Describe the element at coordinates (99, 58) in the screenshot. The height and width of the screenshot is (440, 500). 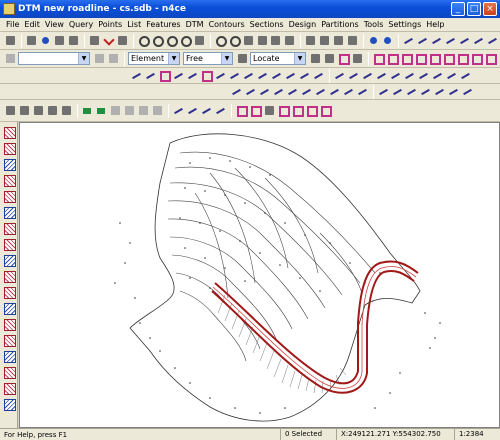
I see `pin-icon` at that location.